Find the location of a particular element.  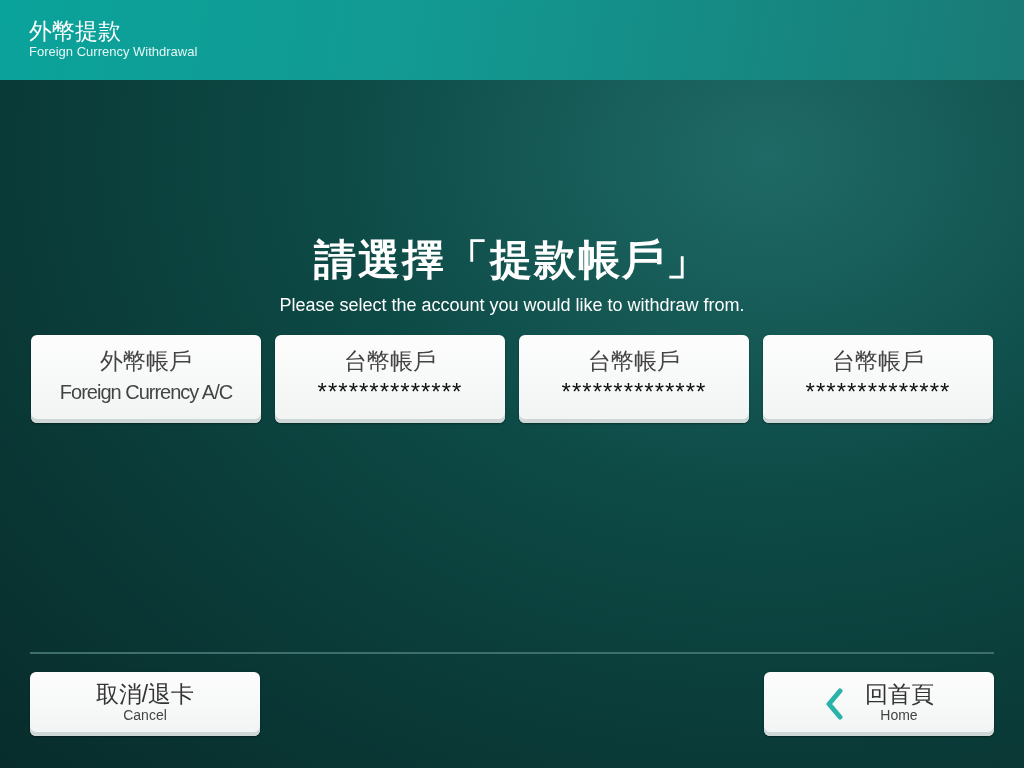

prompt-subtitle: Please select the account you would like to withdraw from. is located at coordinates (512, 305).